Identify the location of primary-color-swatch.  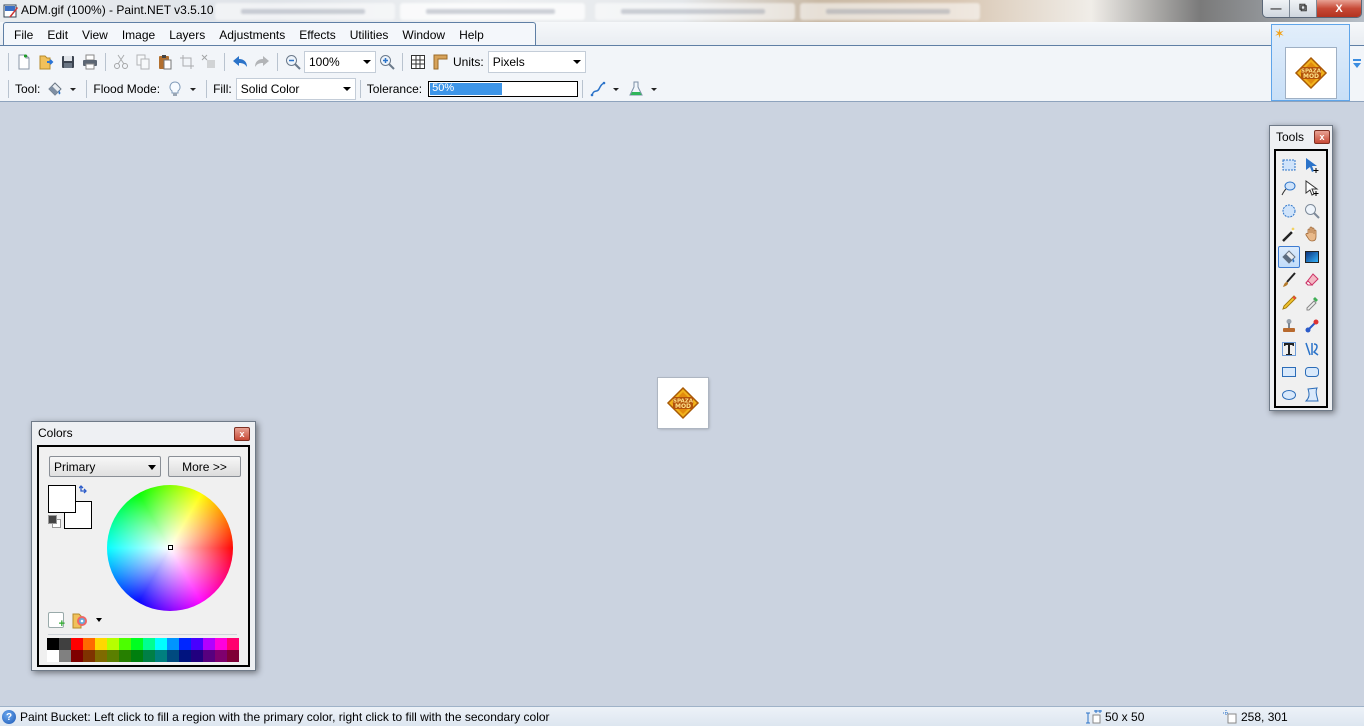
(62, 499).